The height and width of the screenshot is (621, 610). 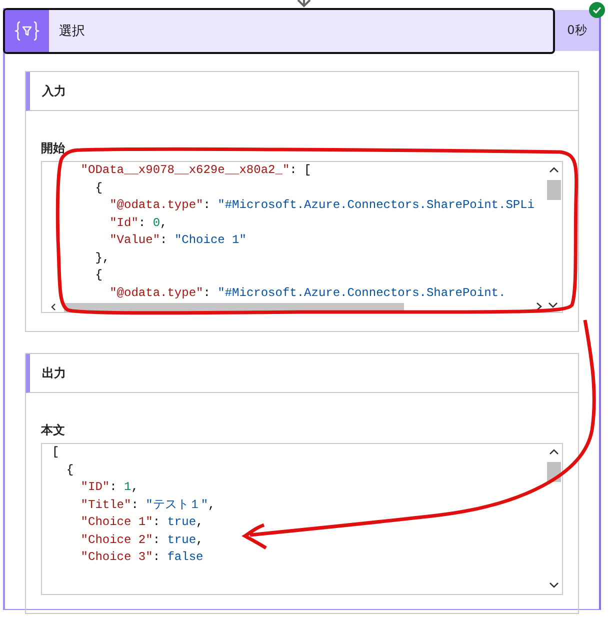 What do you see at coordinates (53, 430) in the screenshot?
I see `field-label: 本文` at bounding box center [53, 430].